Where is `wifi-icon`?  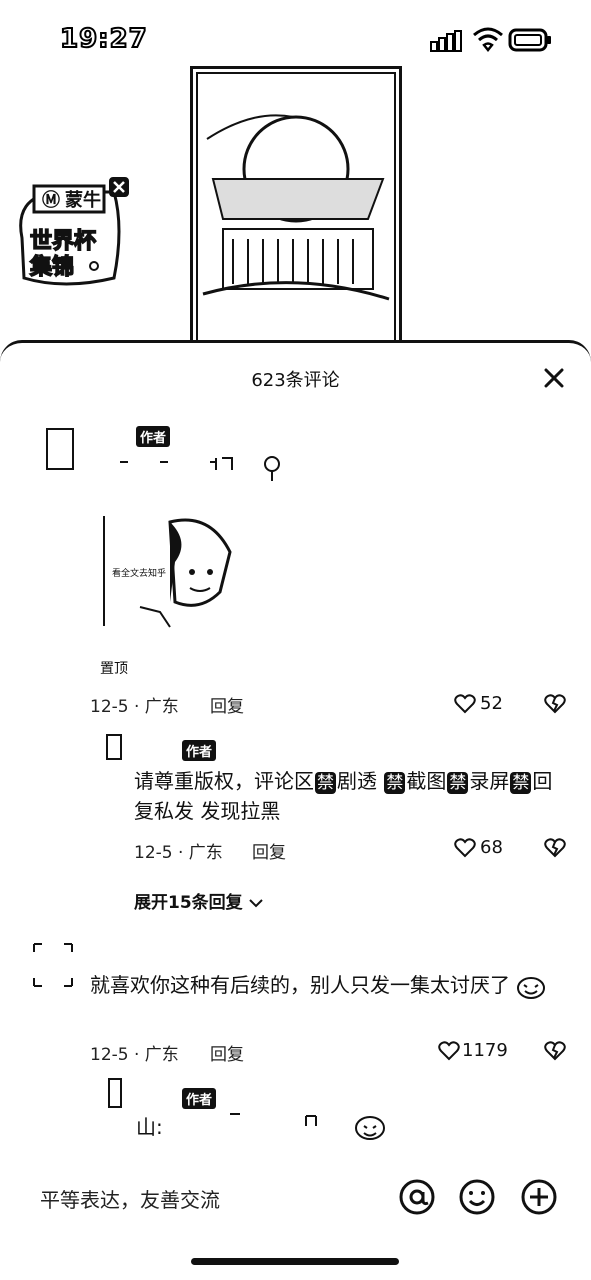 wifi-icon is located at coordinates (488, 39).